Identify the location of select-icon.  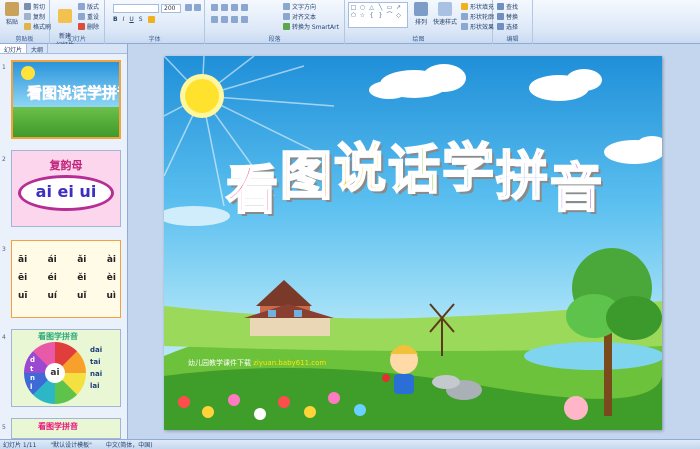
(500, 26).